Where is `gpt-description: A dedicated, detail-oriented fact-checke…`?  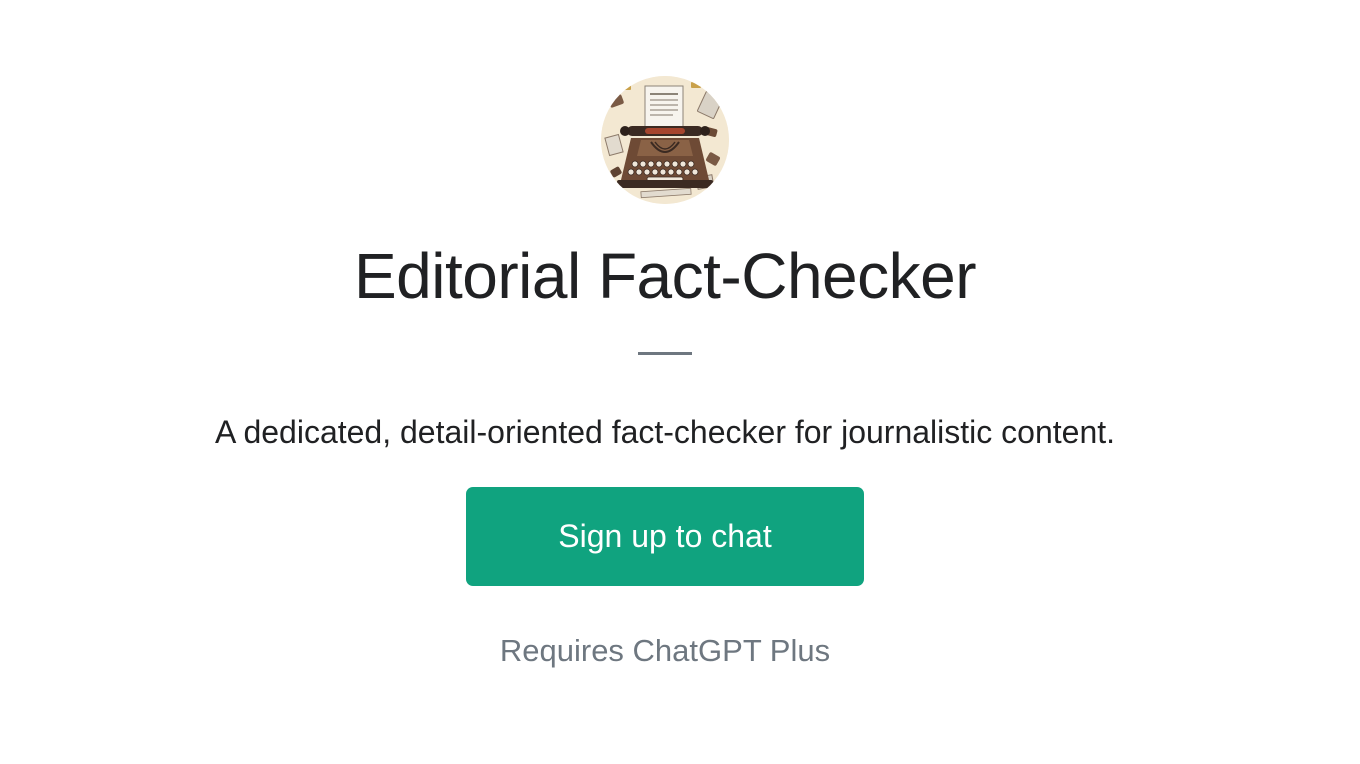 gpt-description: A dedicated, detail-oriented fact-checke… is located at coordinates (665, 432).